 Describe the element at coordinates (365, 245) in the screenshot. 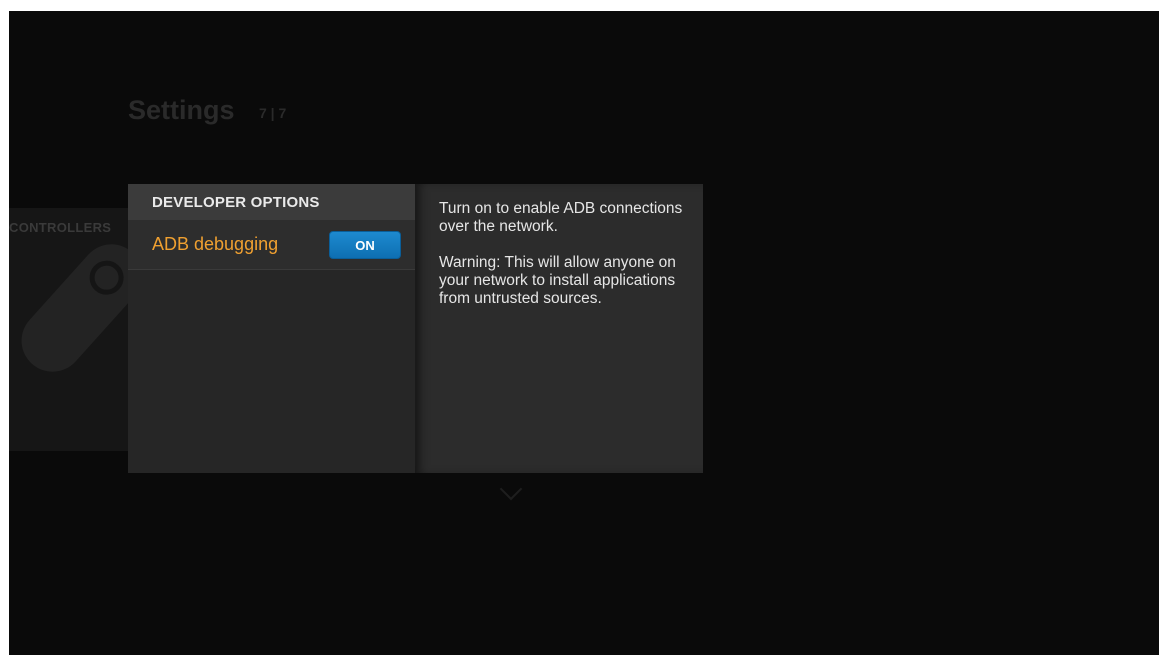

I see `adb-debugging-toggle: ON` at that location.